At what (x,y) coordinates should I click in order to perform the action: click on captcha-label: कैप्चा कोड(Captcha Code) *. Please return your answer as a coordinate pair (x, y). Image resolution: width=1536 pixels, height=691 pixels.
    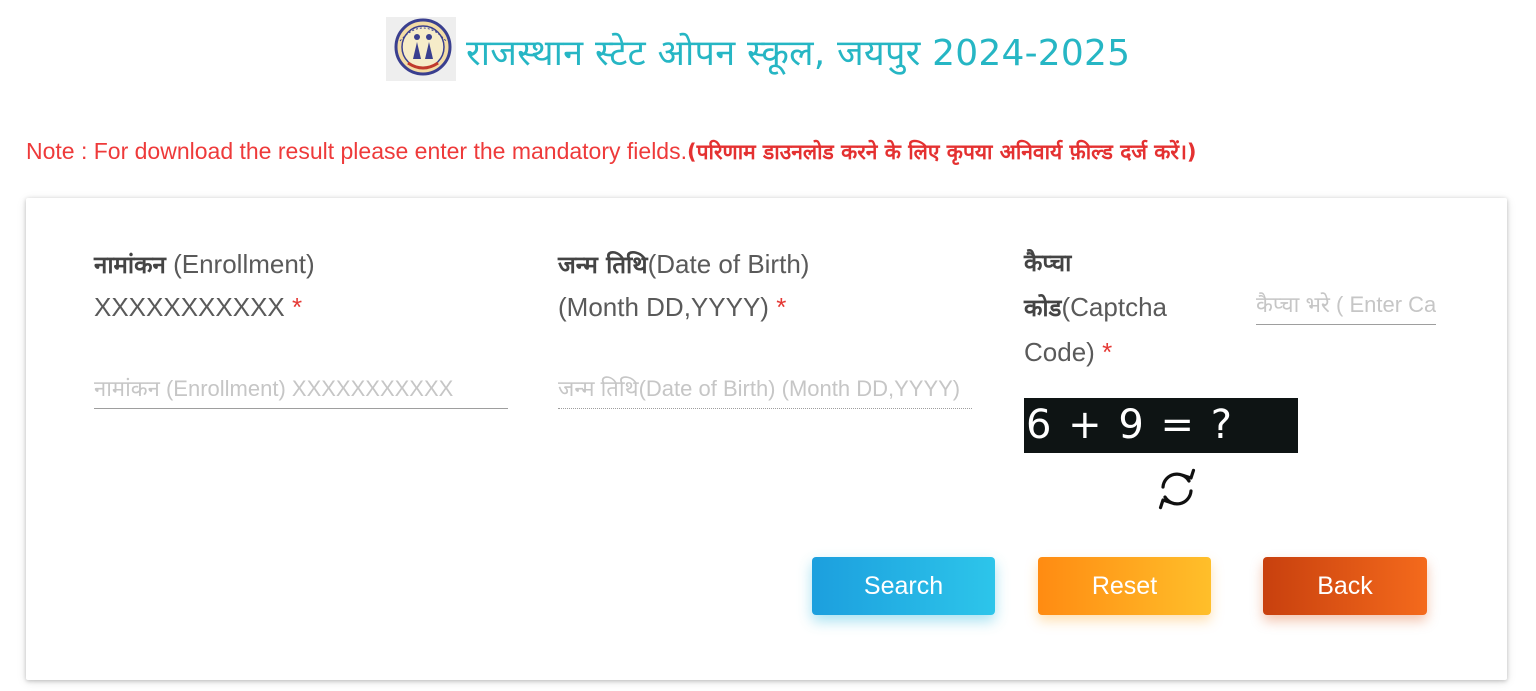
    Looking at the image, I should click on (1124, 307).